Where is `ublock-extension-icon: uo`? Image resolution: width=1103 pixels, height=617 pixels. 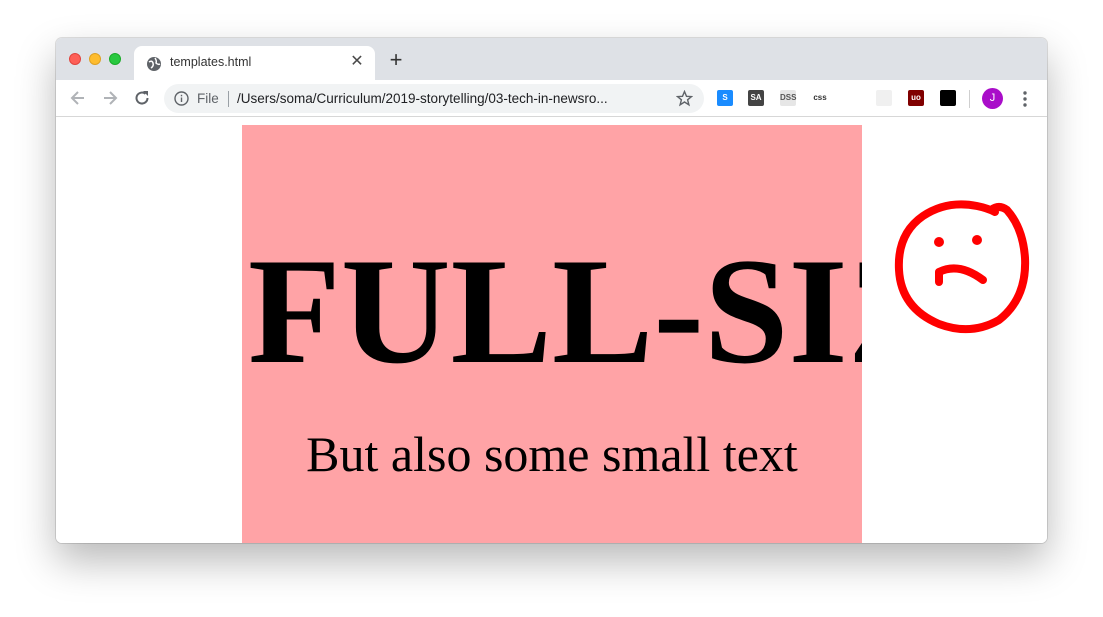 ublock-extension-icon: uo is located at coordinates (916, 98).